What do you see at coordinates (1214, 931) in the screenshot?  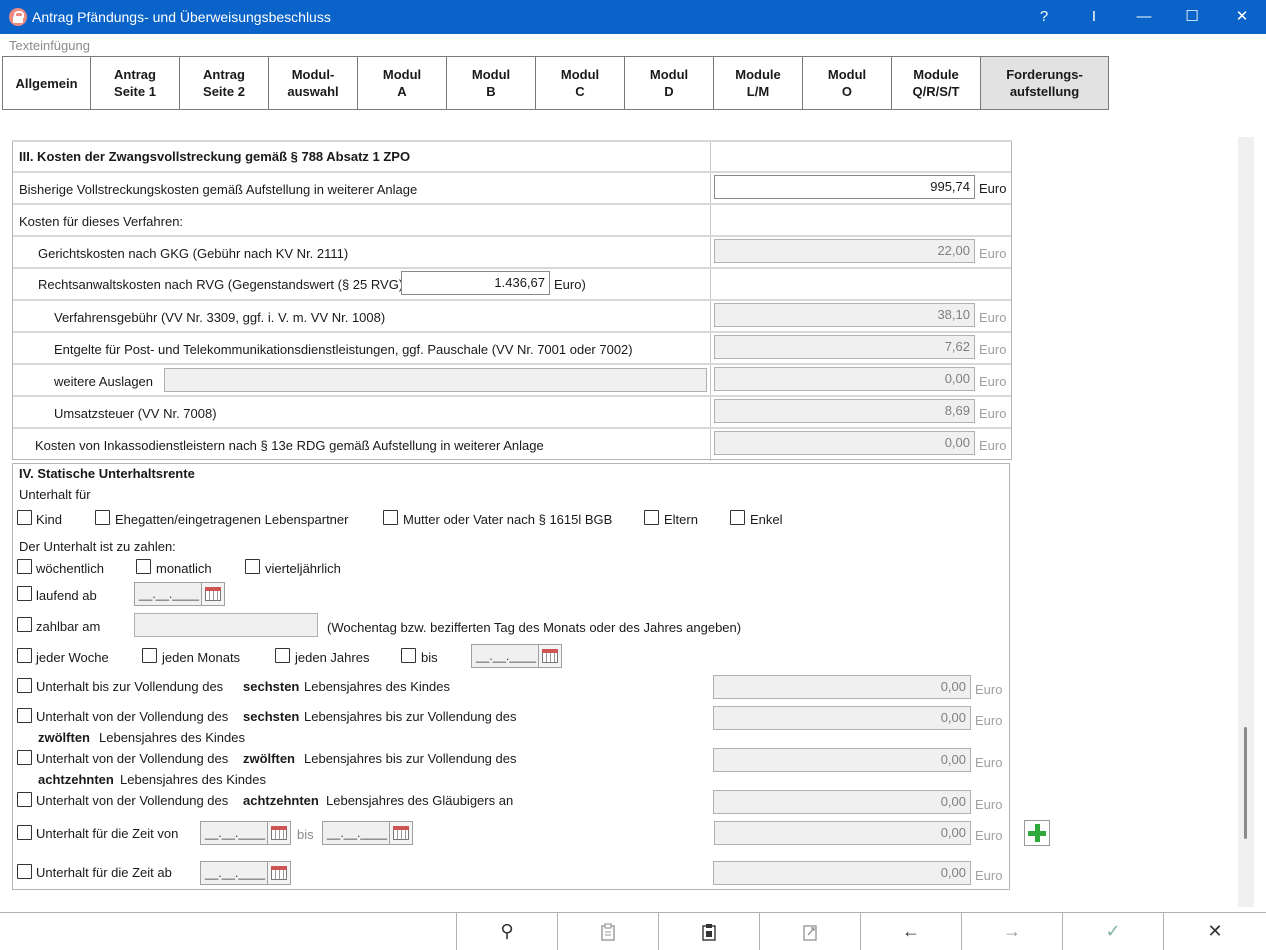 I see `cancel-button: ✕` at bounding box center [1214, 931].